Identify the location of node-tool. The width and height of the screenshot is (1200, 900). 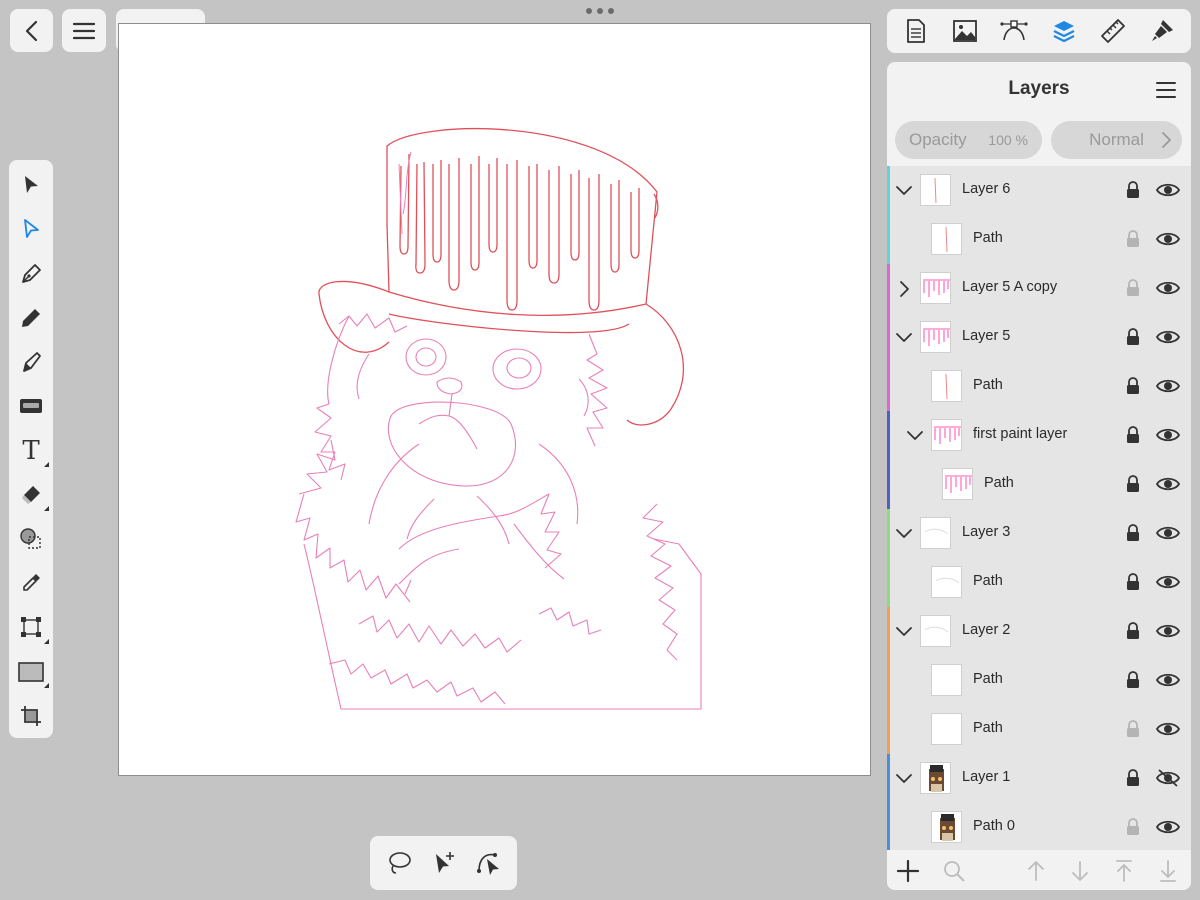
(31, 229).